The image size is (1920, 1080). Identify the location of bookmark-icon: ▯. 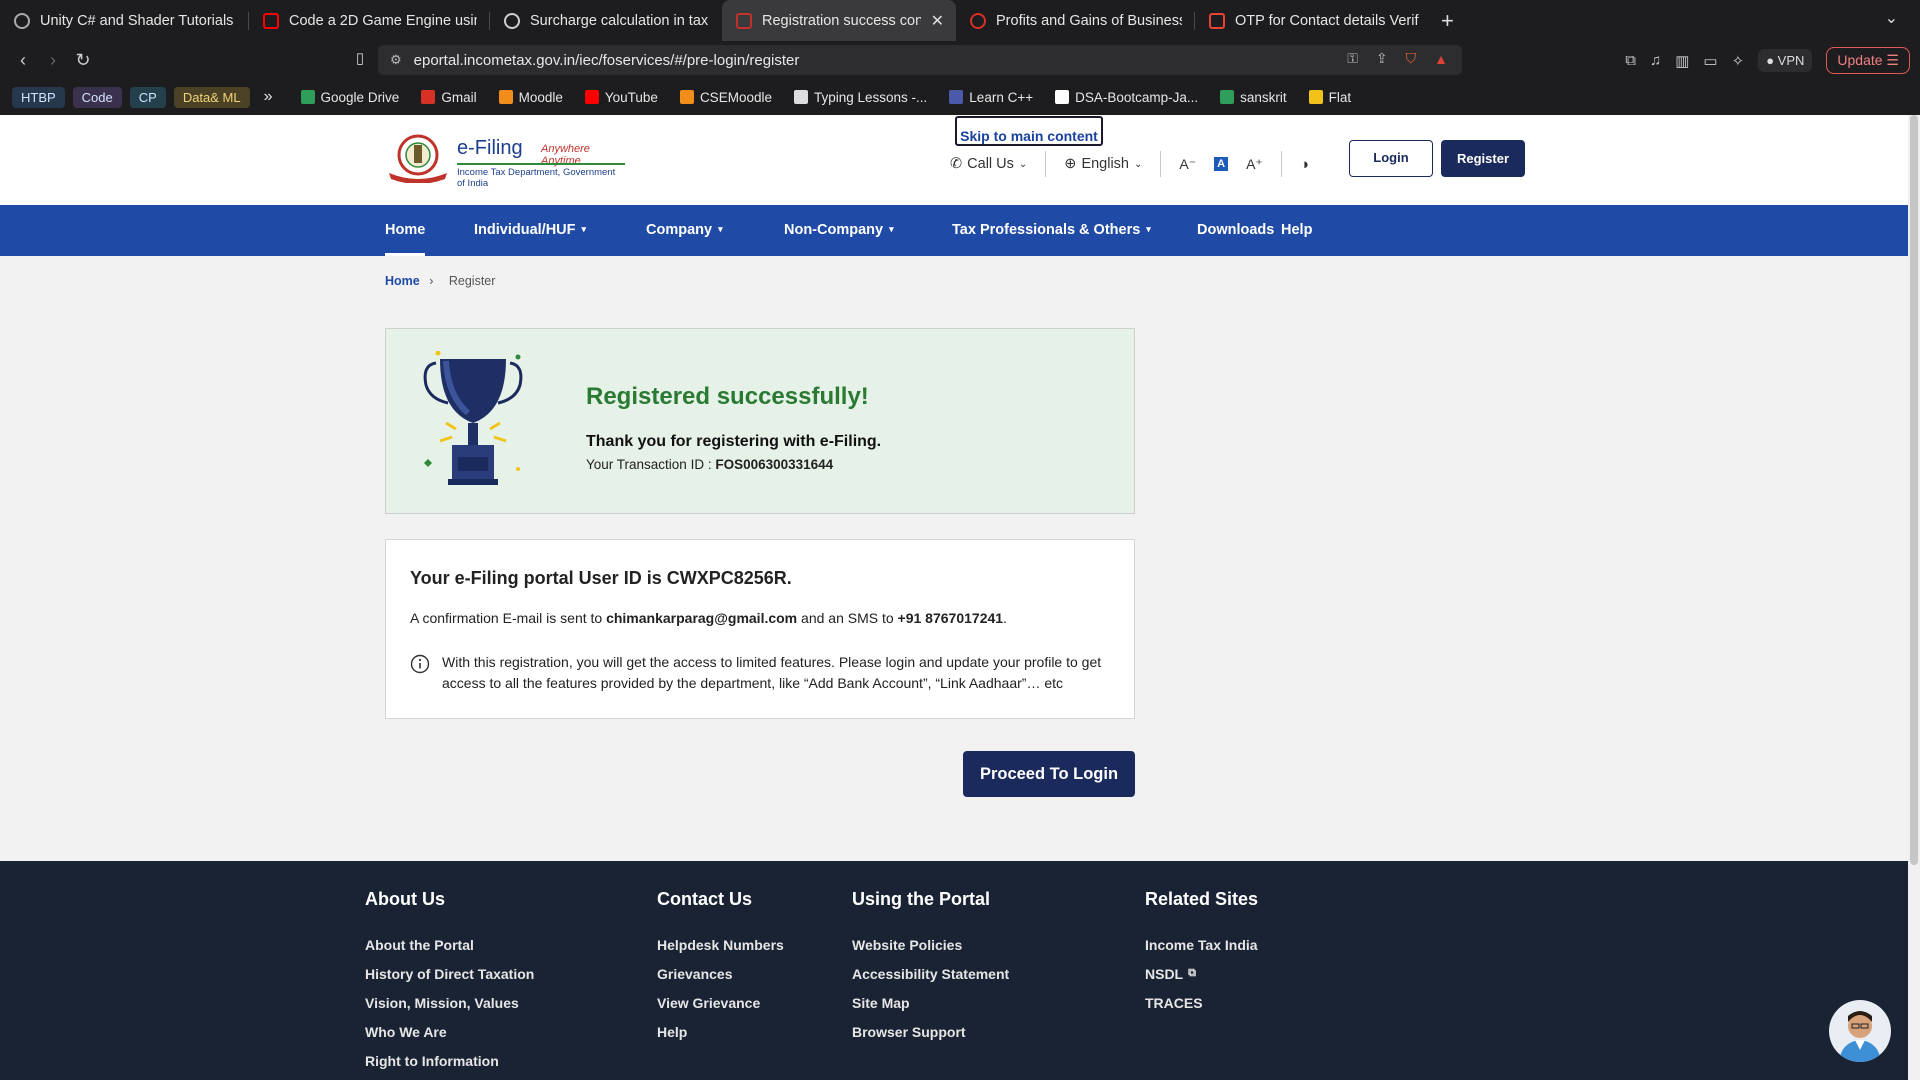
(360, 58).